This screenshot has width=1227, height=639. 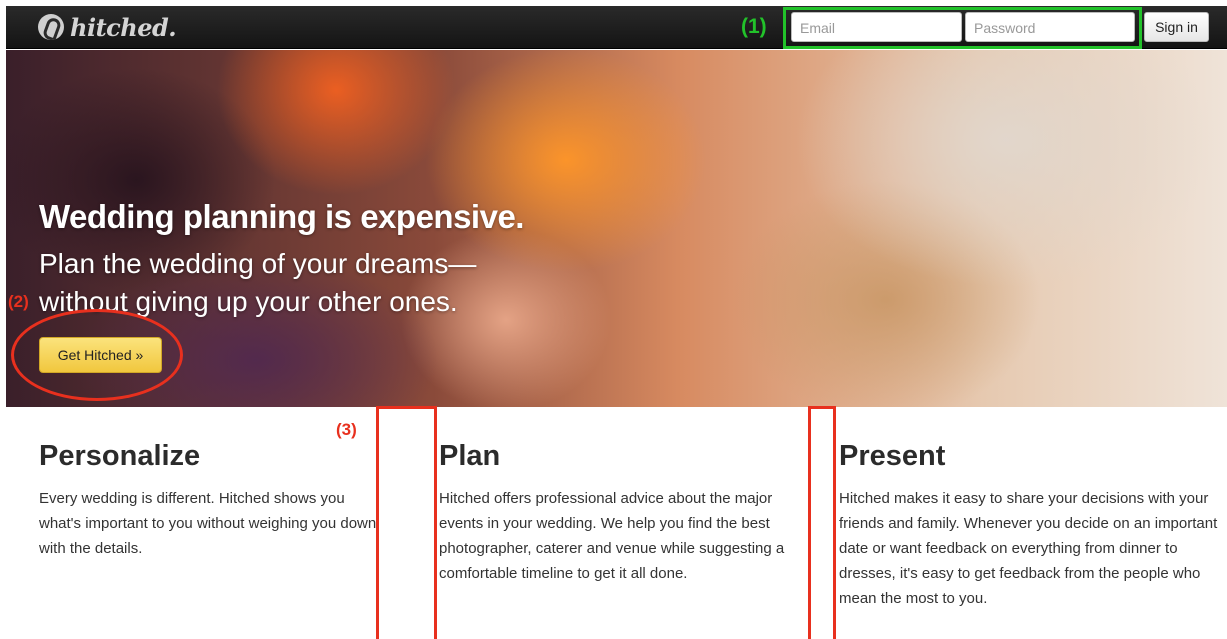 What do you see at coordinates (281, 216) in the screenshot?
I see `hero-headline: Wedding planning is expensive.` at bounding box center [281, 216].